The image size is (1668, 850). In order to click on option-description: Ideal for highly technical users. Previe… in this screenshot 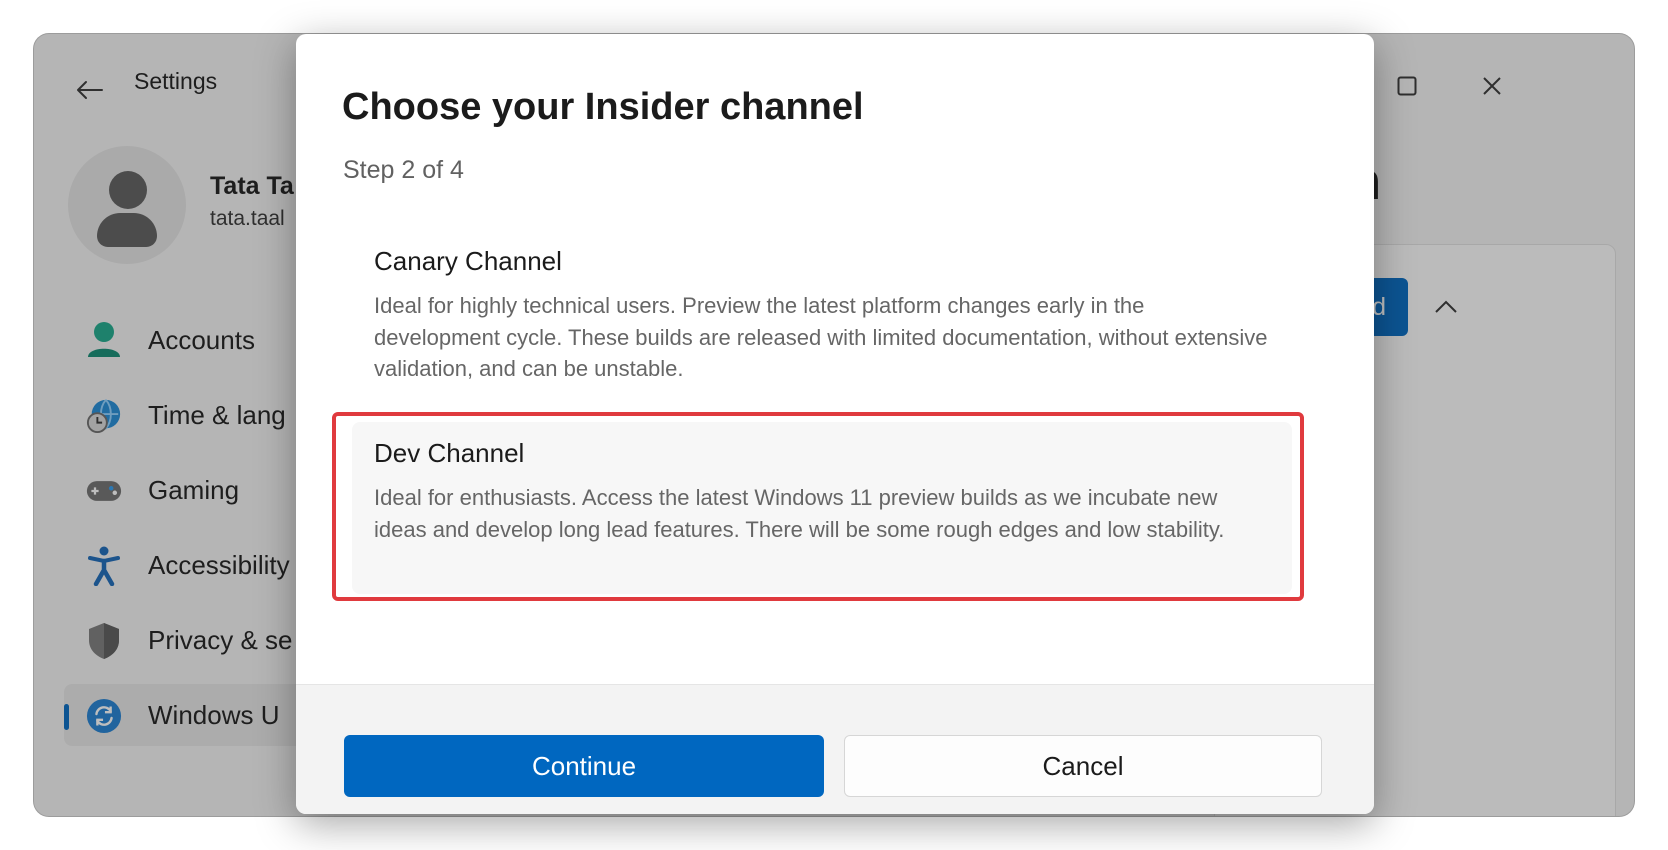, I will do `click(821, 337)`.